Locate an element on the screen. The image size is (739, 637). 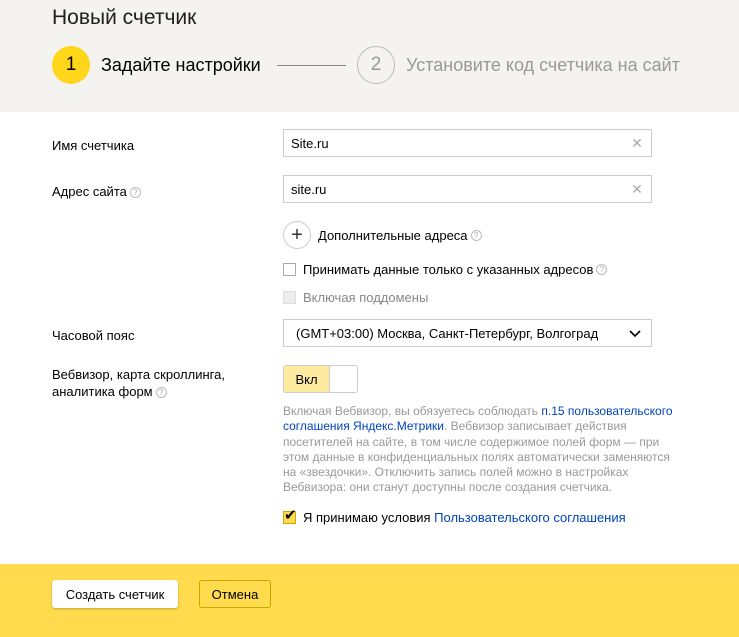
webvisor-label-line1: Вебвизор, карта скроллинга, is located at coordinates (138, 374).